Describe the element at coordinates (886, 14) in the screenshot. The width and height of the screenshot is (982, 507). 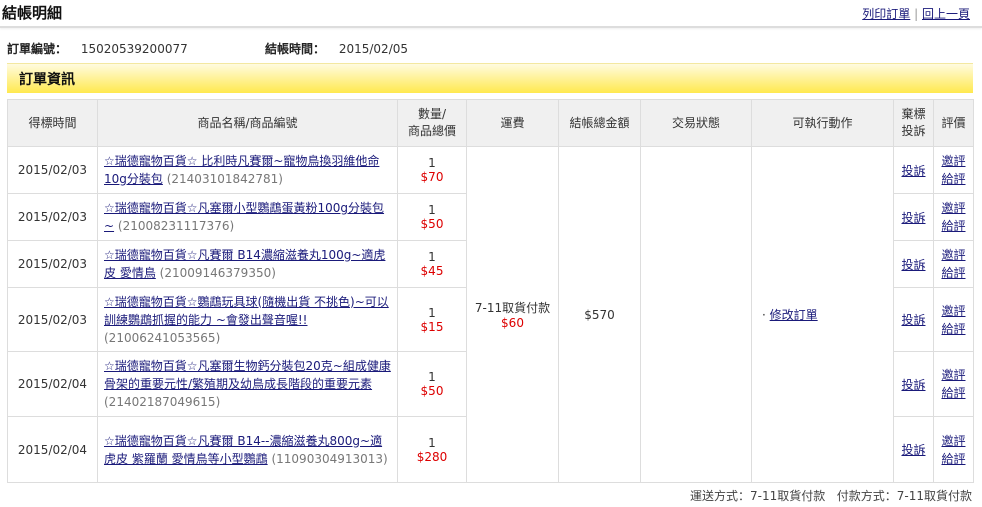
I see `print-order-link: 列印訂單` at that location.